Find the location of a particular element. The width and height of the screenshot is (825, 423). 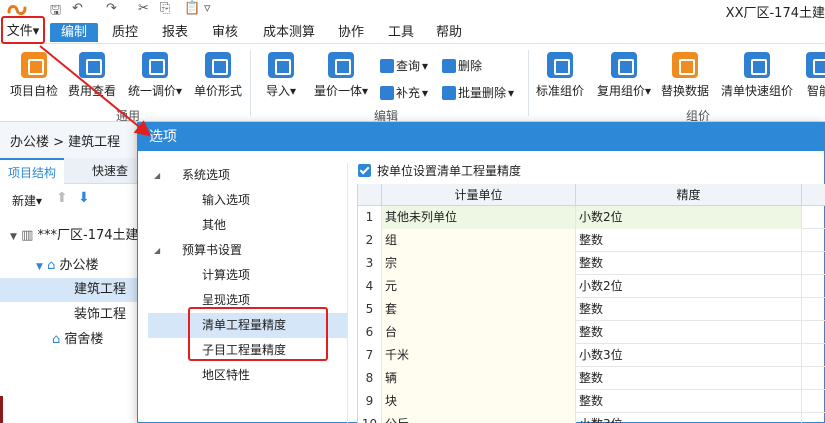

tab-project-structure: 项目结构 is located at coordinates (32, 171).